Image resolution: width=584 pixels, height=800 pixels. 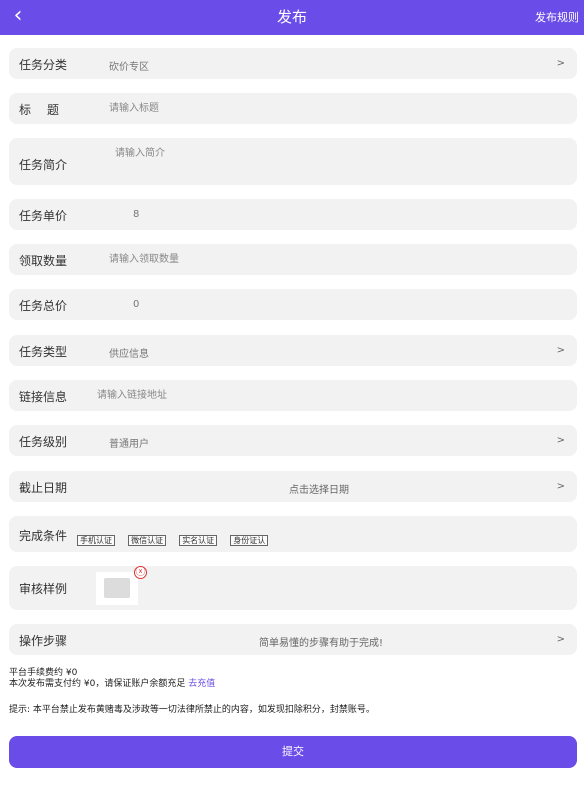 I want to click on condition-tag-idcard: 身份证认, so click(x=249, y=540).